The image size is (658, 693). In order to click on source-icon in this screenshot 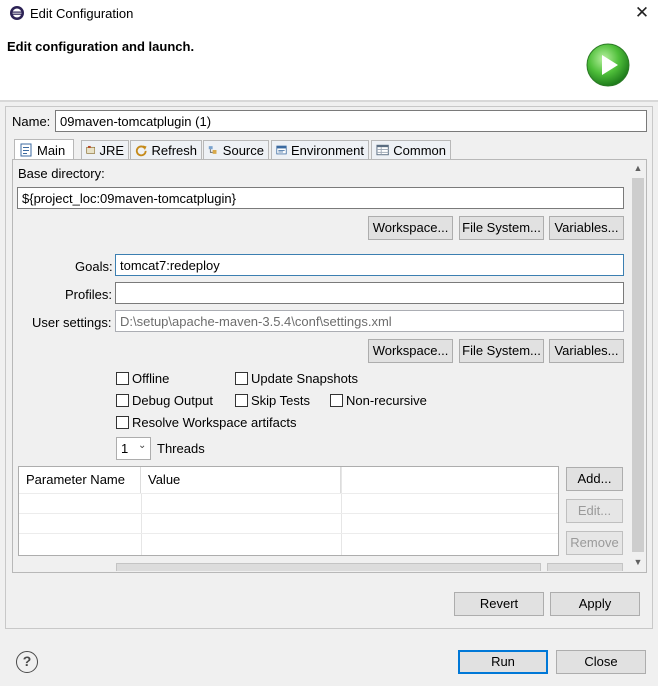, I will do `click(212, 150)`.